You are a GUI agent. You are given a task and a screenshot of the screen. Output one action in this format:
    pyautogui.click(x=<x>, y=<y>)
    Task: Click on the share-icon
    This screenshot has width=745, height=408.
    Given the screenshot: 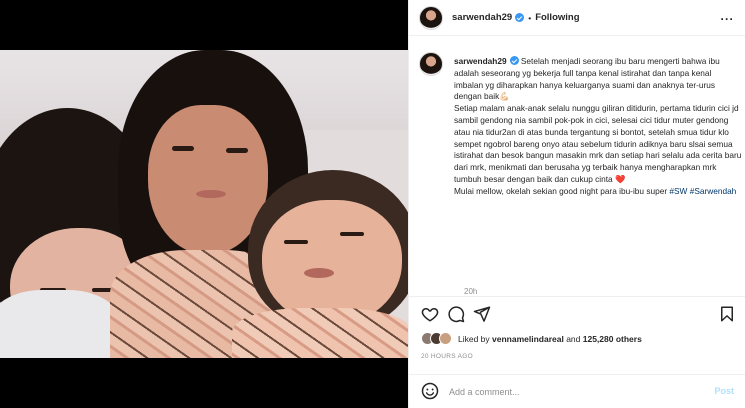 What is the action you would take?
    pyautogui.click(x=483, y=315)
    